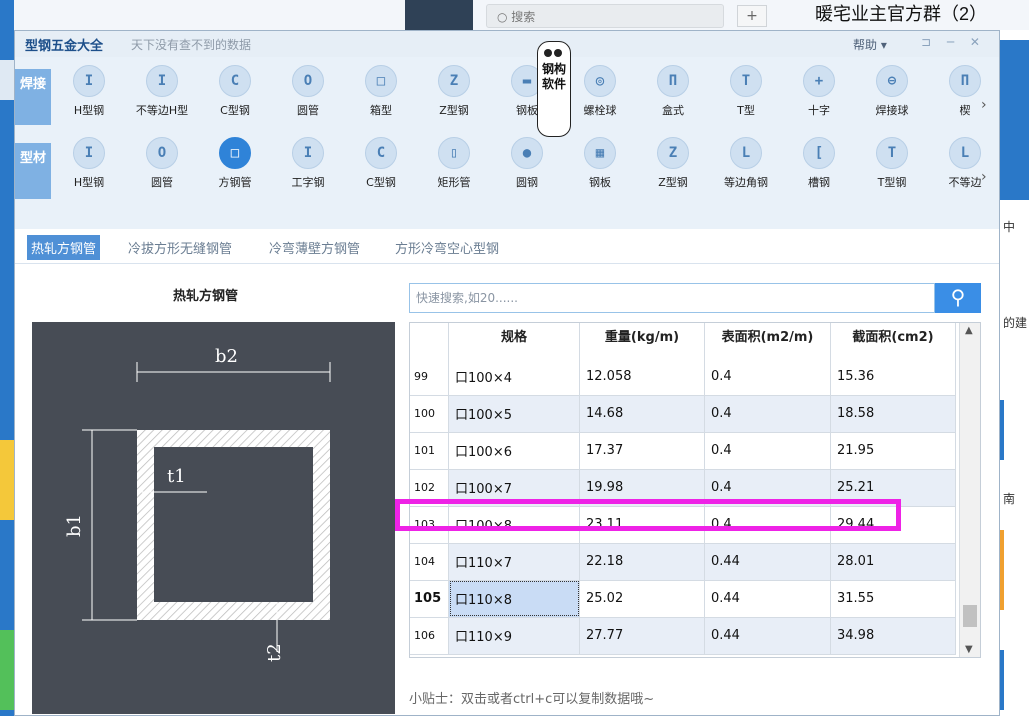 The width and height of the screenshot is (1029, 717). Describe the element at coordinates (507, 246) in the screenshot. I see `subtab-bar: 热轧方钢管 冷拔方形无缝钢管 冷弯薄壁方钢管 方形冷弯空心型钢` at that location.